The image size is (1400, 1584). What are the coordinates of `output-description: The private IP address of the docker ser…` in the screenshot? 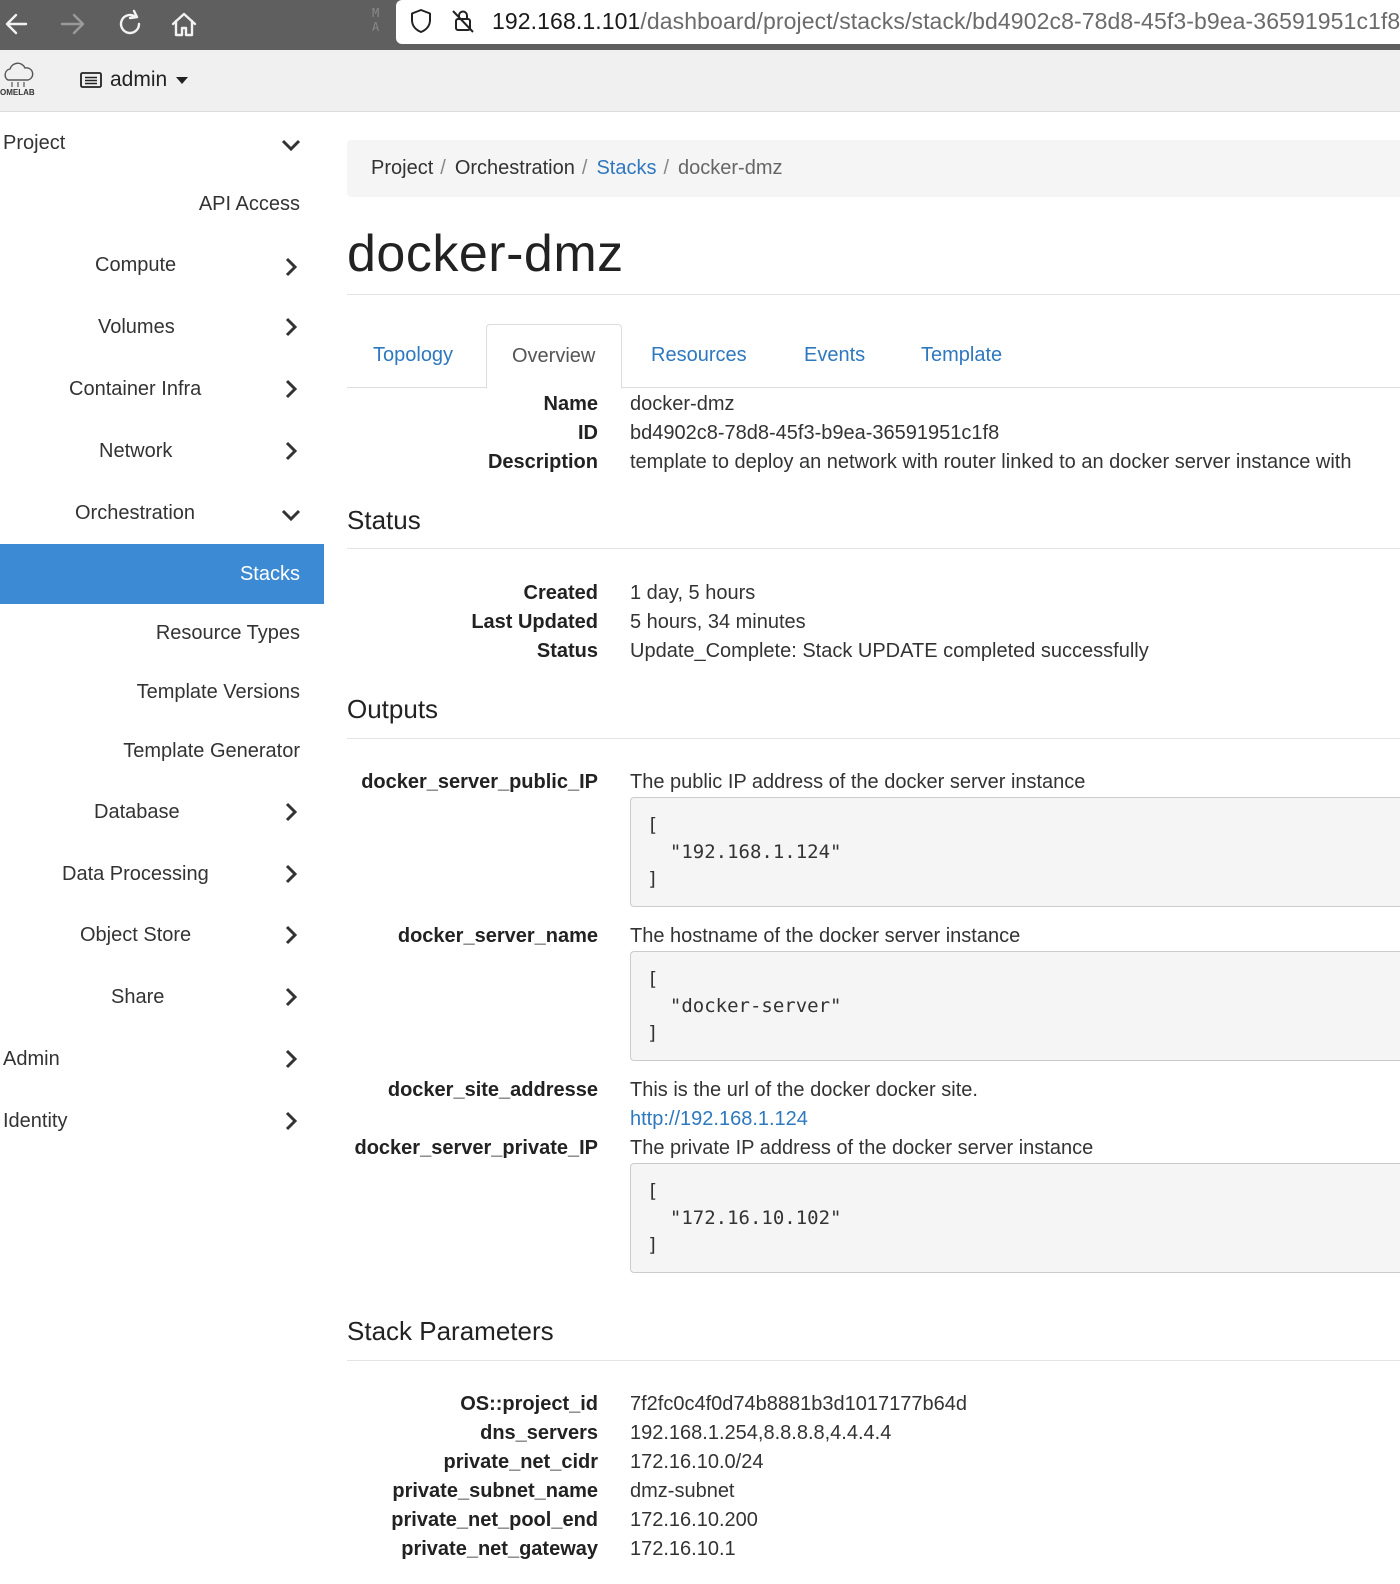 It's located at (862, 1148).